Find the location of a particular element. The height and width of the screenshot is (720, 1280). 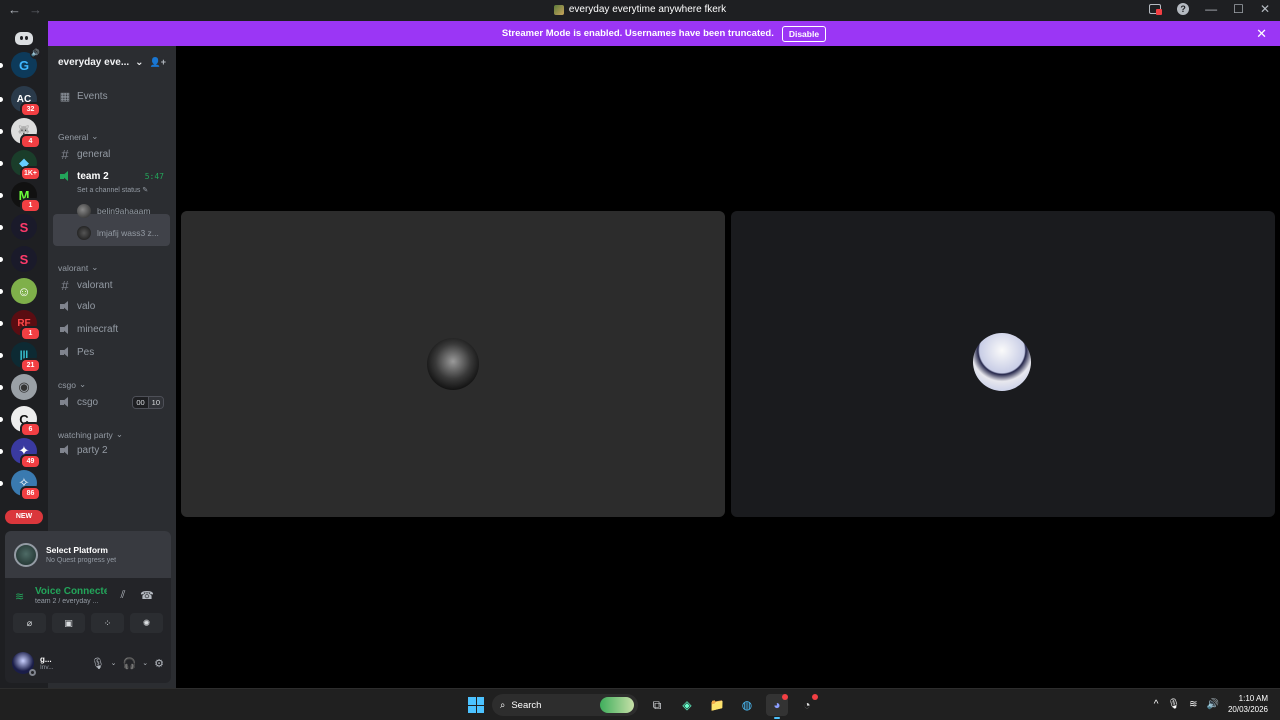

category-watching-party: watching party ⌄ is located at coordinates (90, 434).